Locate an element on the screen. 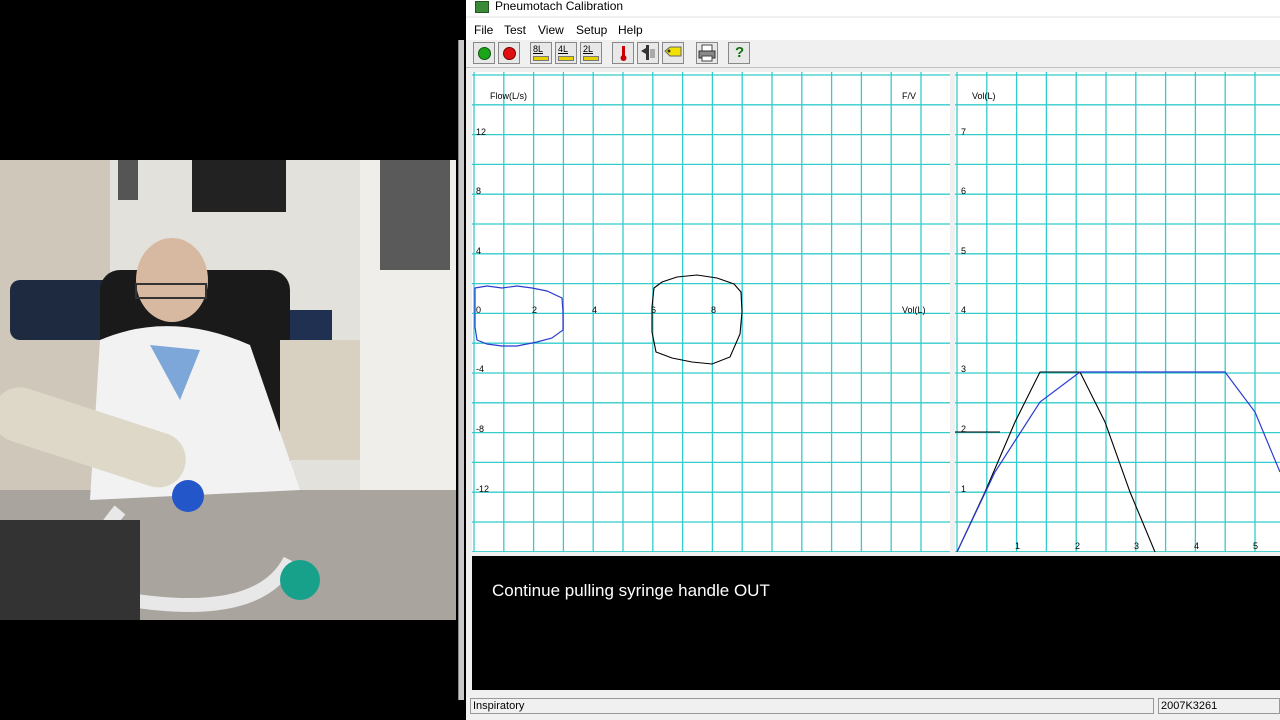 The height and width of the screenshot is (720, 1280). menu-view: View is located at coordinates (551, 30).